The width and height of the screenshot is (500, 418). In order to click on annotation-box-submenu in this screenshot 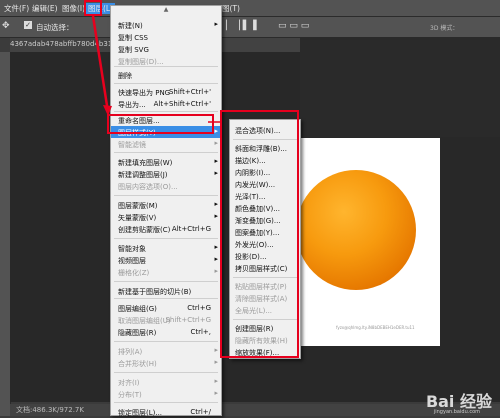, I will do `click(259, 234)`.